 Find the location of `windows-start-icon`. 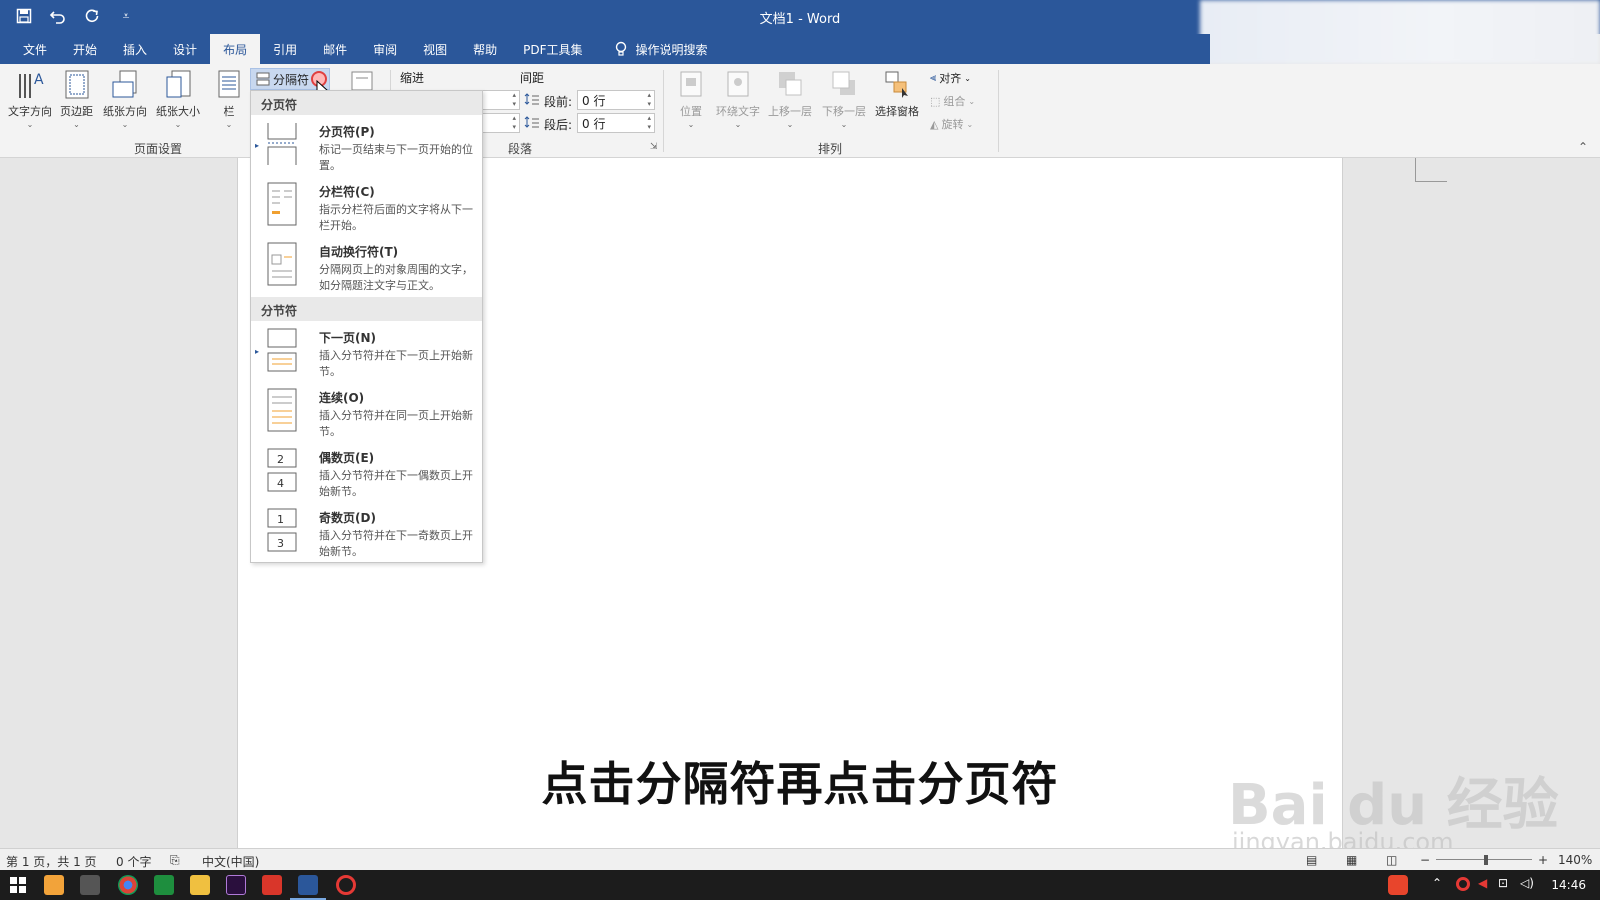

windows-start-icon is located at coordinates (18, 885).